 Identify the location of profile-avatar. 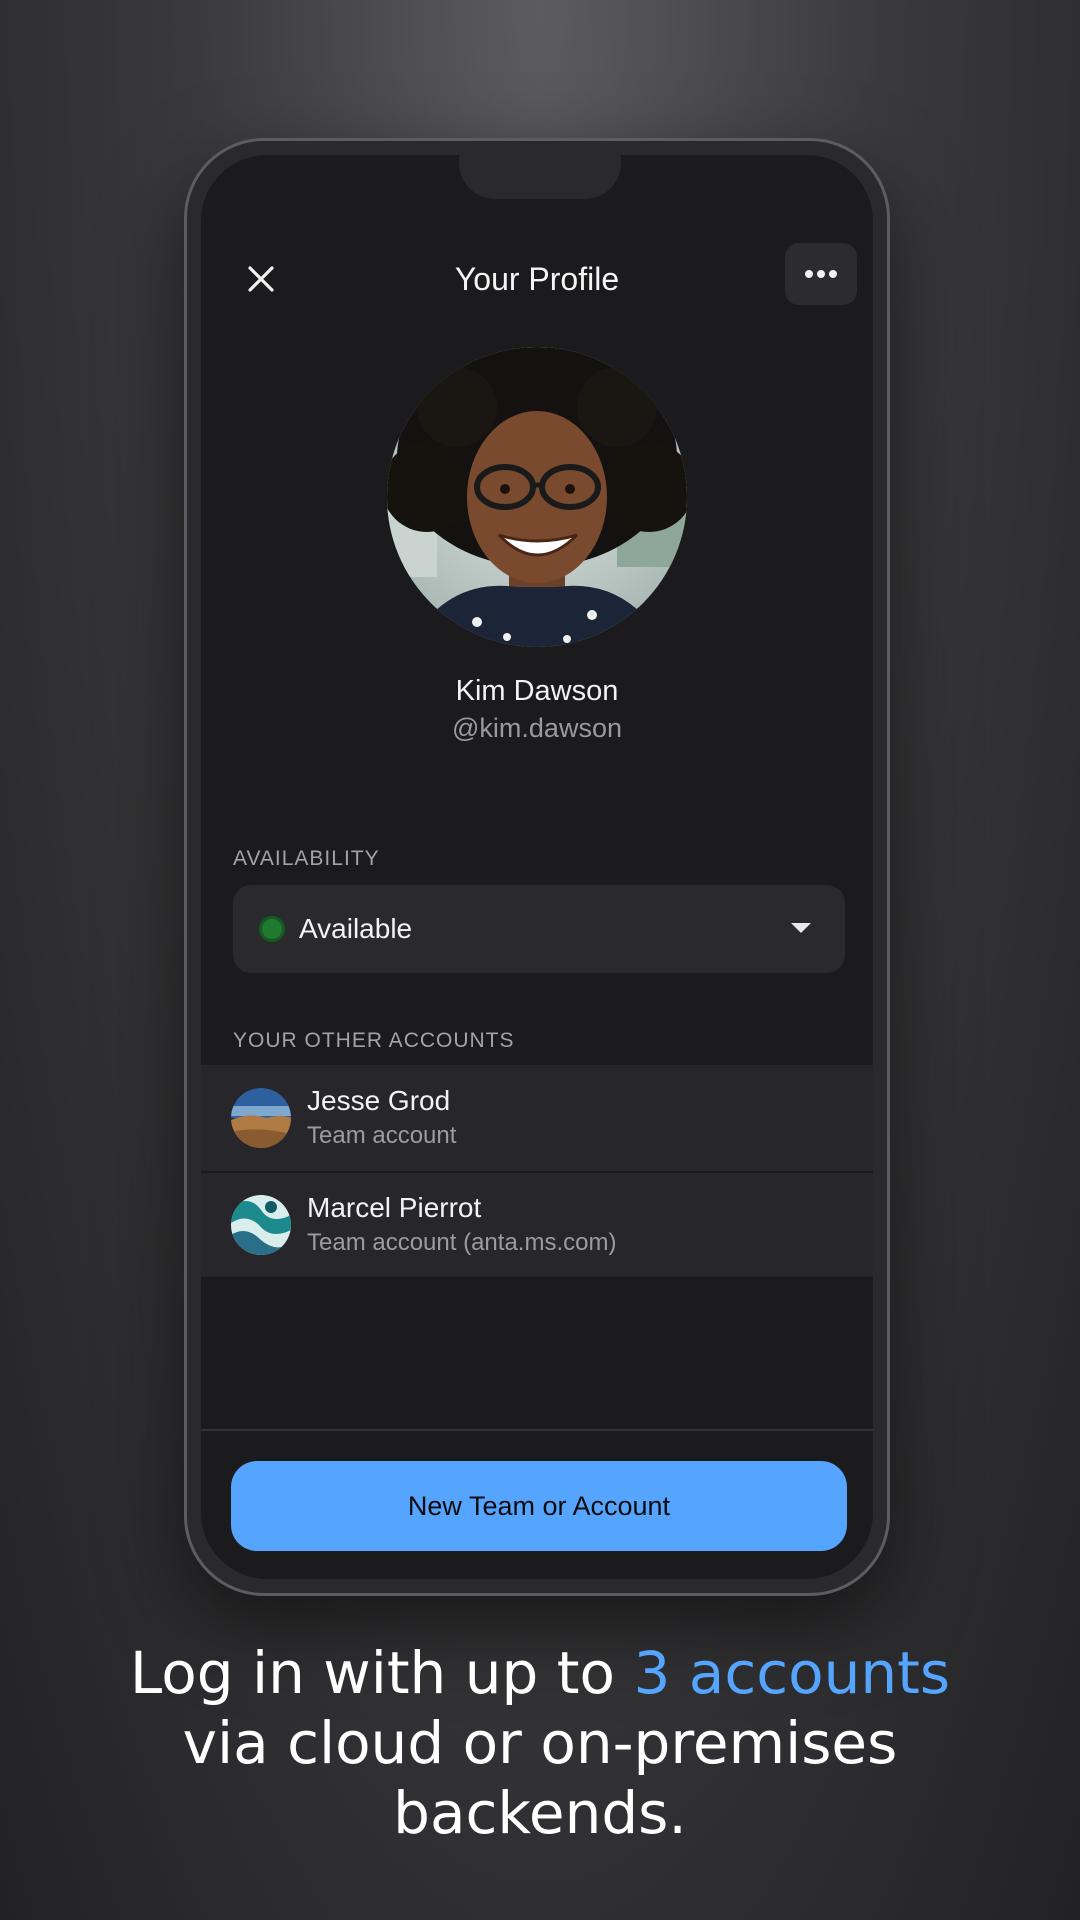
(537, 497).